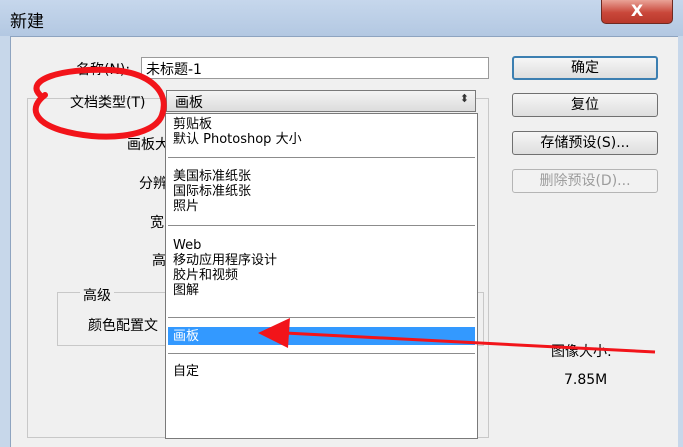 This screenshot has height=447, width=683. Describe the element at coordinates (585, 68) in the screenshot. I see `ok-button: 确定` at that location.